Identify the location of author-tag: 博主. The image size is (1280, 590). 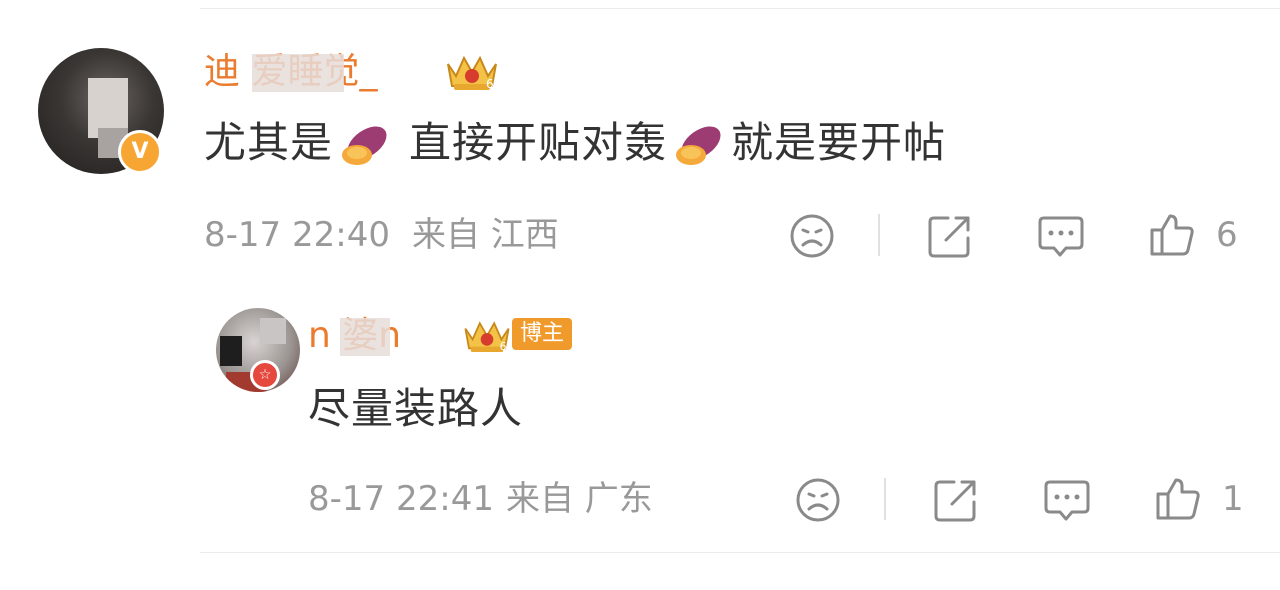
(542, 334).